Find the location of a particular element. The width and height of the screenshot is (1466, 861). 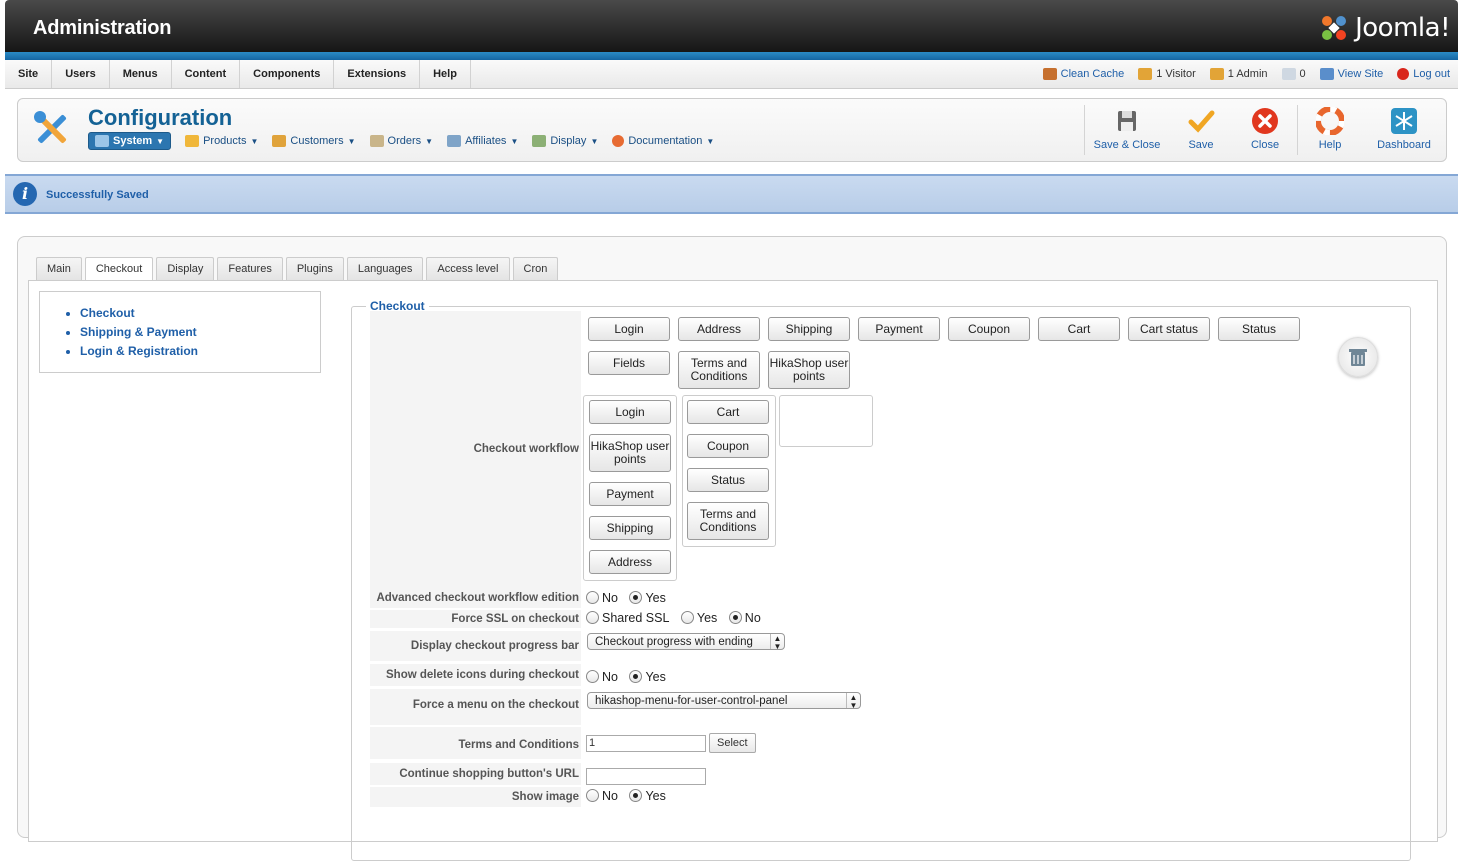

show-image-no: No is located at coordinates (602, 796).